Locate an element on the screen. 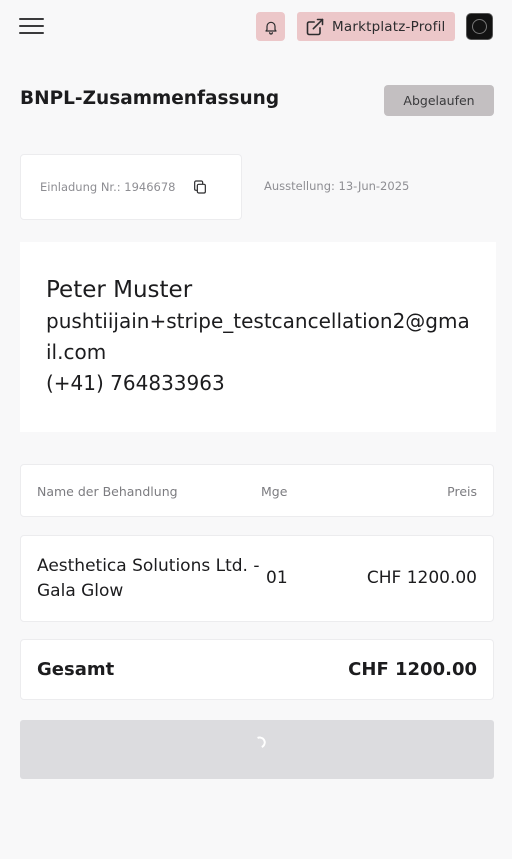 The image size is (512, 859). avatar-logo is located at coordinates (479, 26).